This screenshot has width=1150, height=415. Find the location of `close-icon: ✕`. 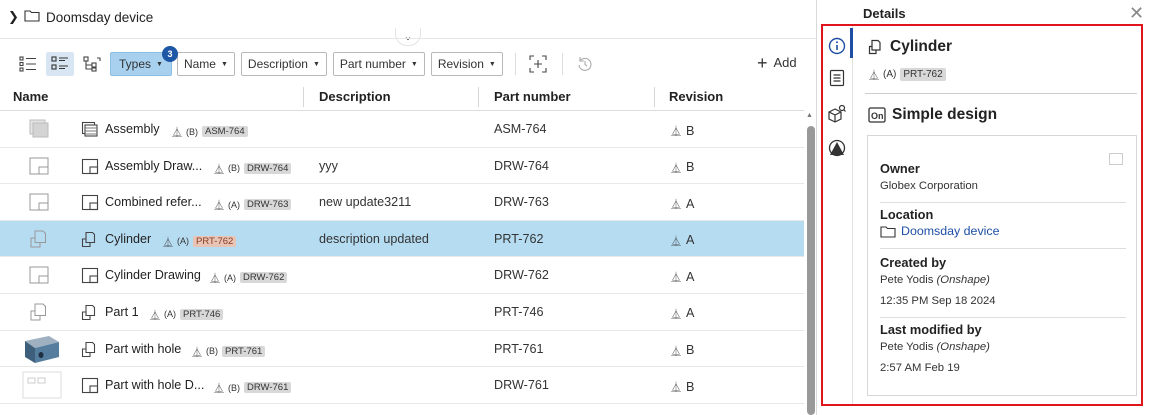

close-icon: ✕ is located at coordinates (1136, 13).